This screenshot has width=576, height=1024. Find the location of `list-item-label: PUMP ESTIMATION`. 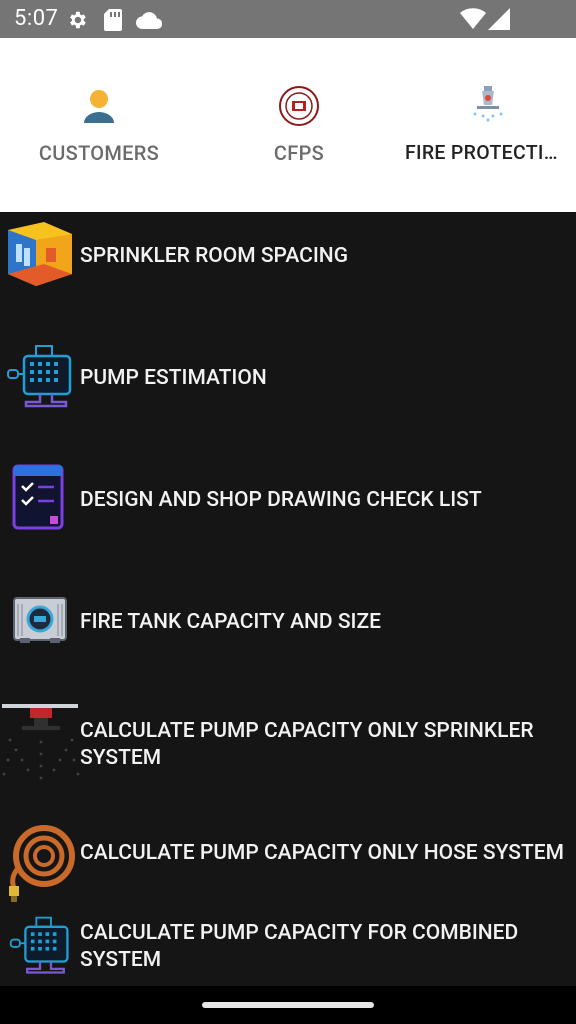

list-item-label: PUMP ESTIMATION is located at coordinates (173, 378).